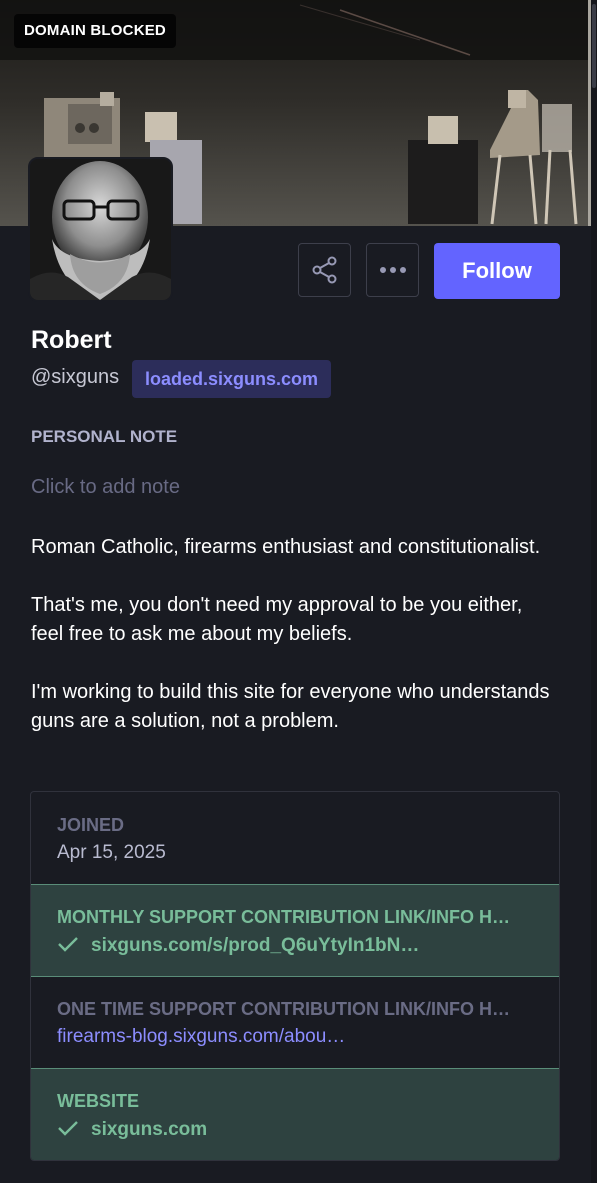 Image resolution: width=597 pixels, height=1183 pixels. What do you see at coordinates (594, 46) in the screenshot?
I see `scrollbar-thumb` at bounding box center [594, 46].